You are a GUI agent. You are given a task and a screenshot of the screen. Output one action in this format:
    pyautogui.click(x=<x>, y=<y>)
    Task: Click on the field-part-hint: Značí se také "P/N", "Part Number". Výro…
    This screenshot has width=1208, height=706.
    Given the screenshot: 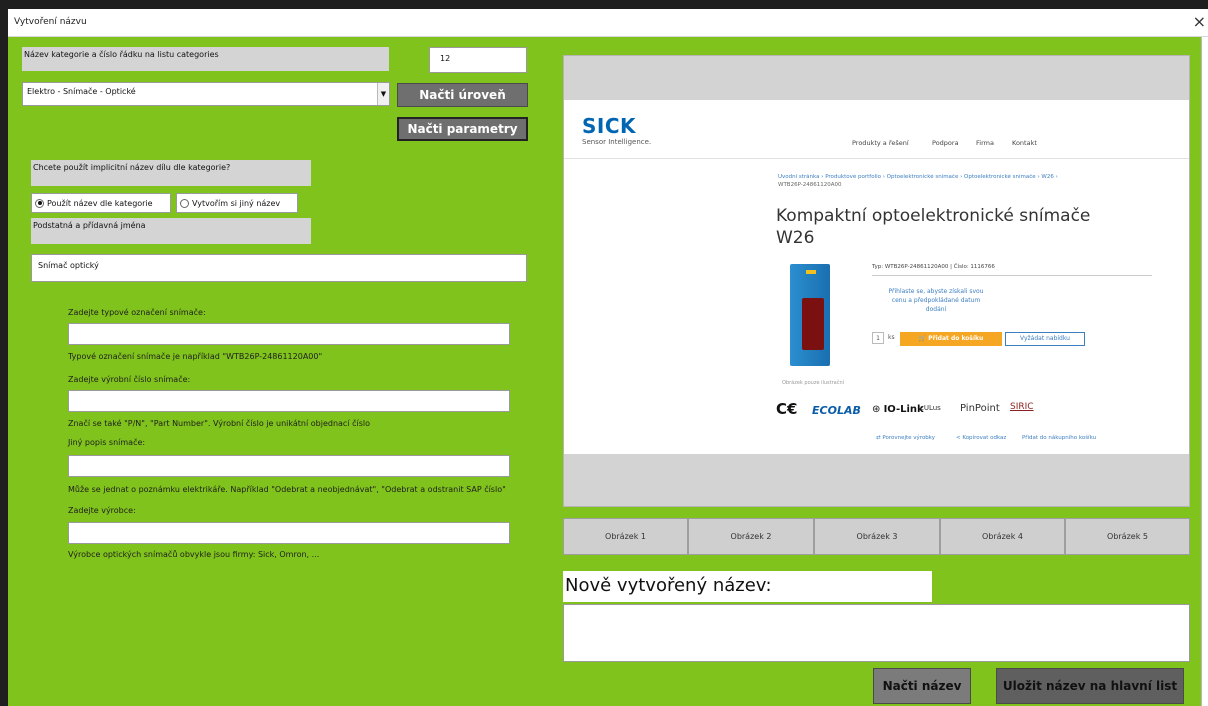 What is the action you would take?
    pyautogui.click(x=219, y=423)
    